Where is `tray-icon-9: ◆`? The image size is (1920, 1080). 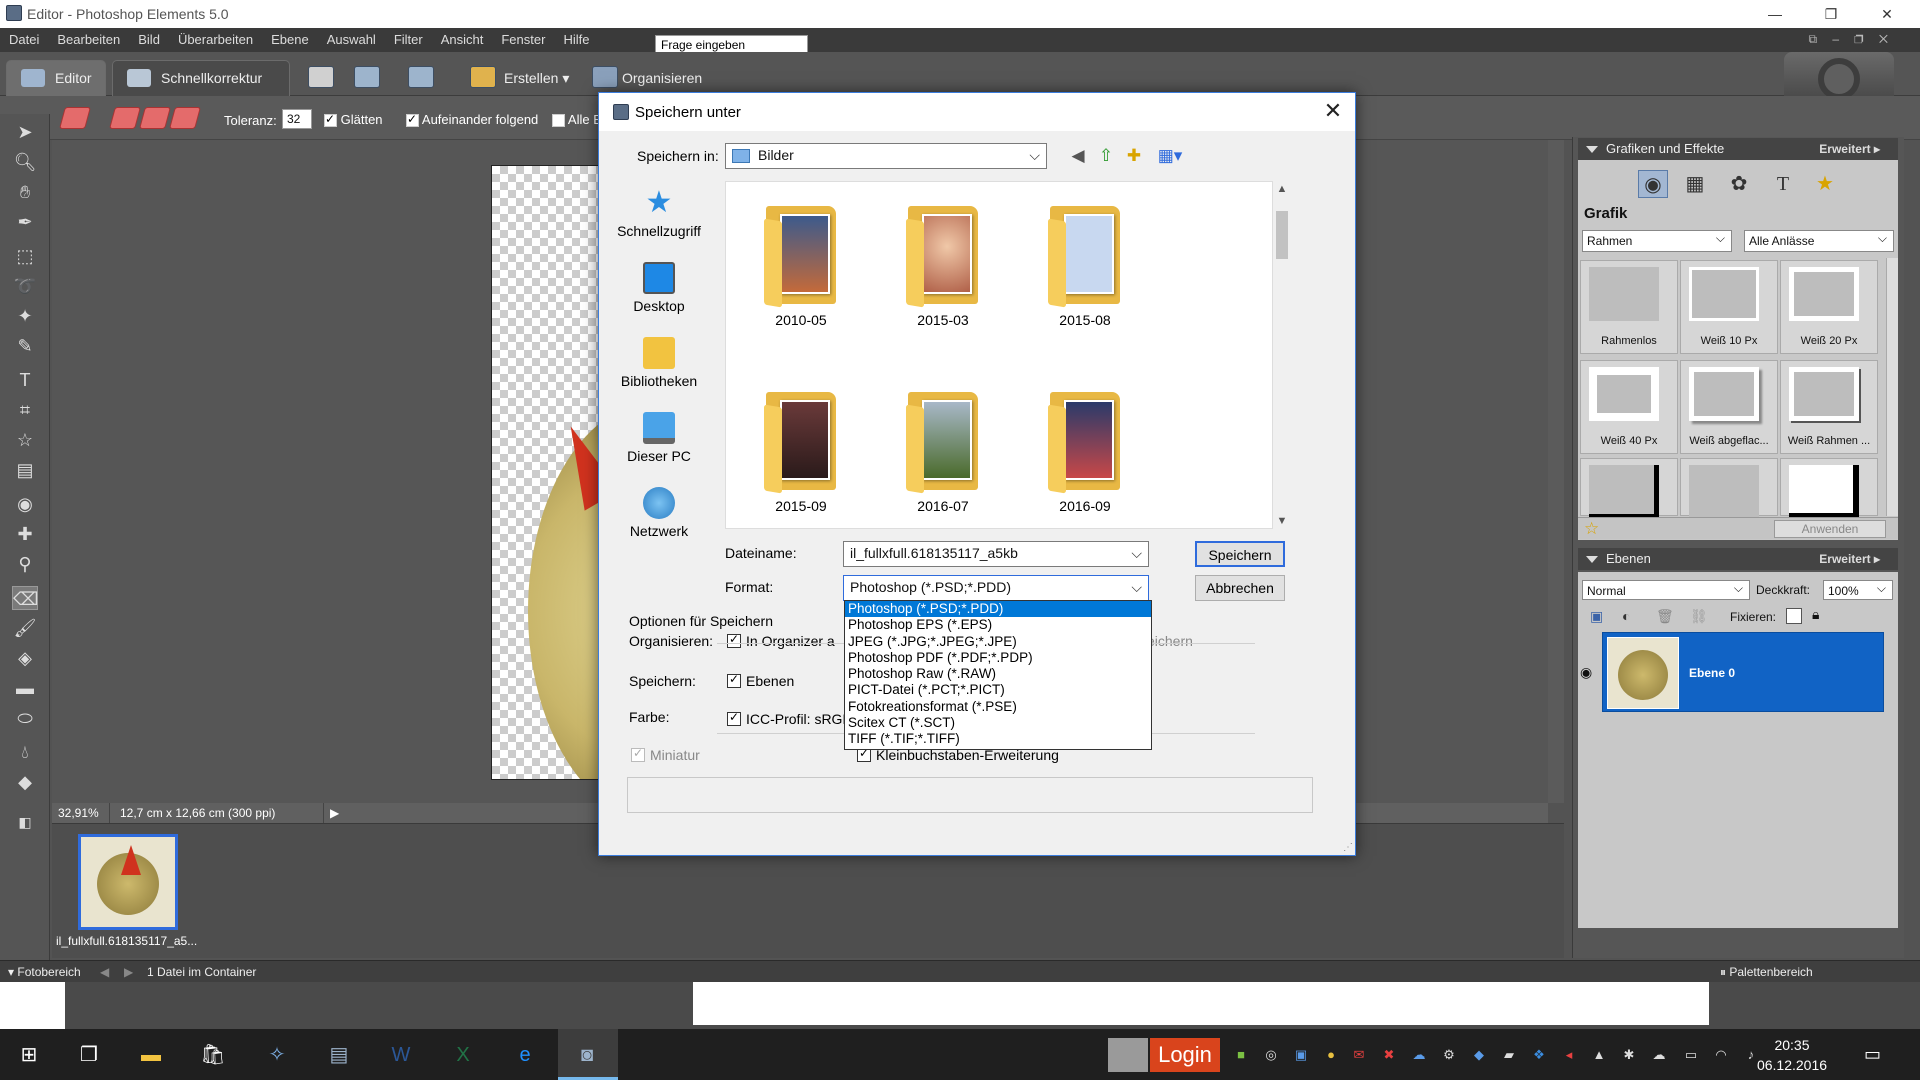
tray-icon-9: ◆ is located at coordinates (1479, 1055).